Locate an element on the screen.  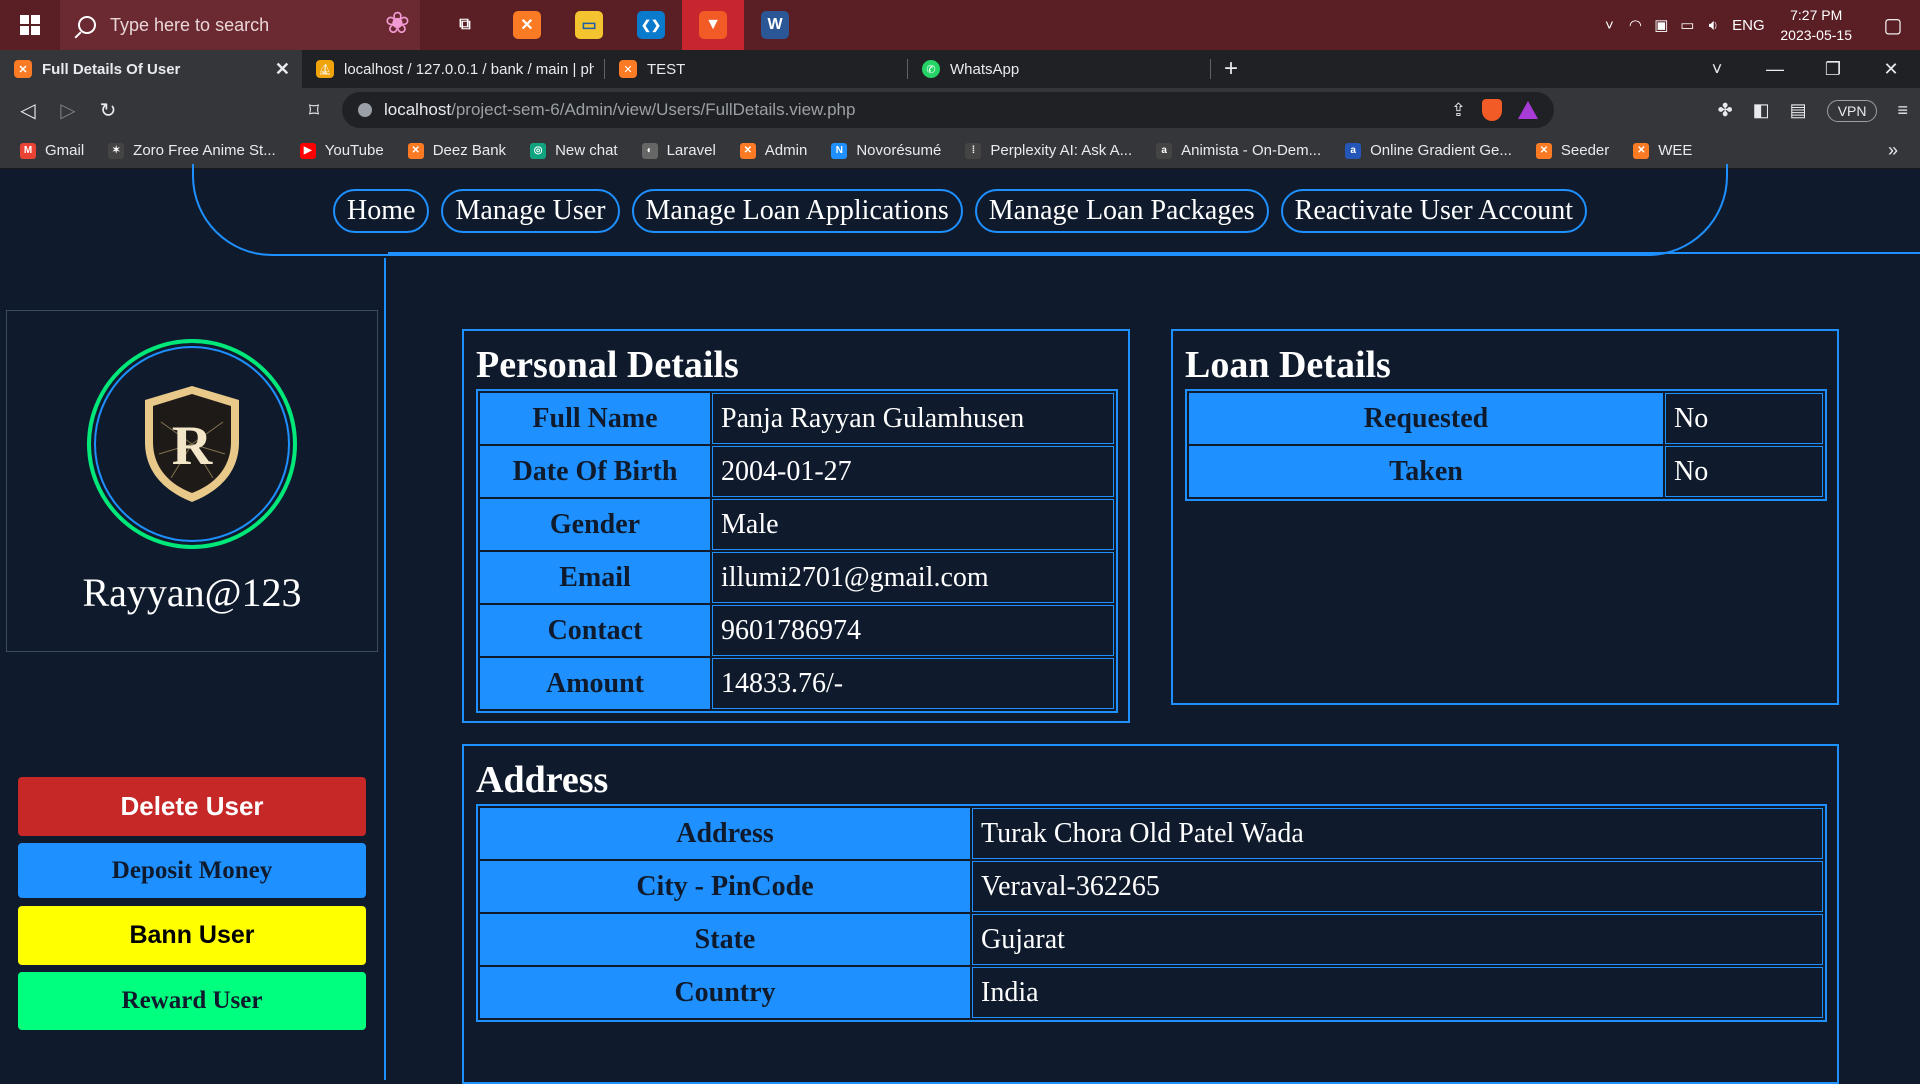
xampp-button: ✕ is located at coordinates (527, 25).